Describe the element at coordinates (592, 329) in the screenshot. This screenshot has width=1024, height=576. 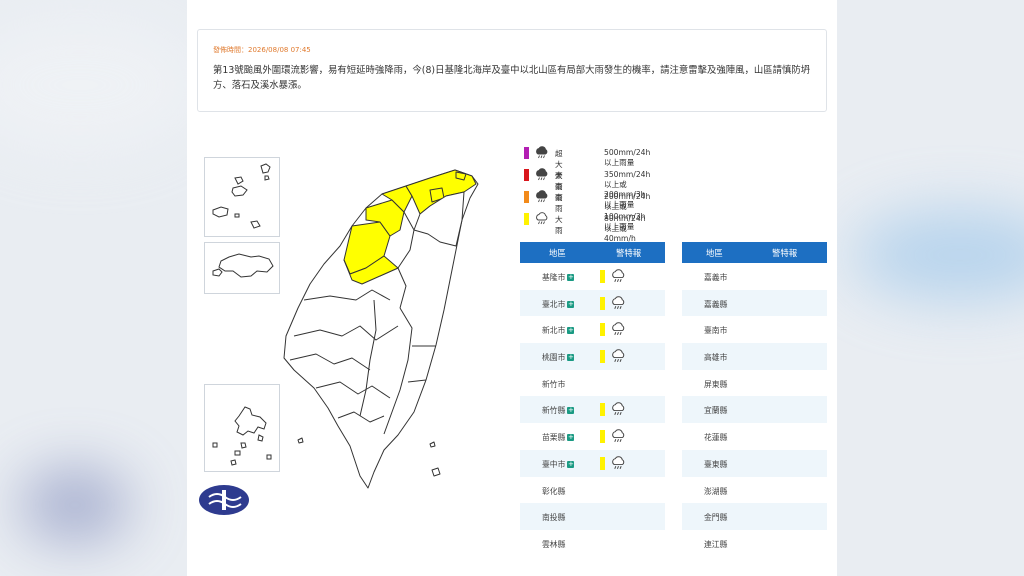
I see `region-row: 新北市 +` at that location.